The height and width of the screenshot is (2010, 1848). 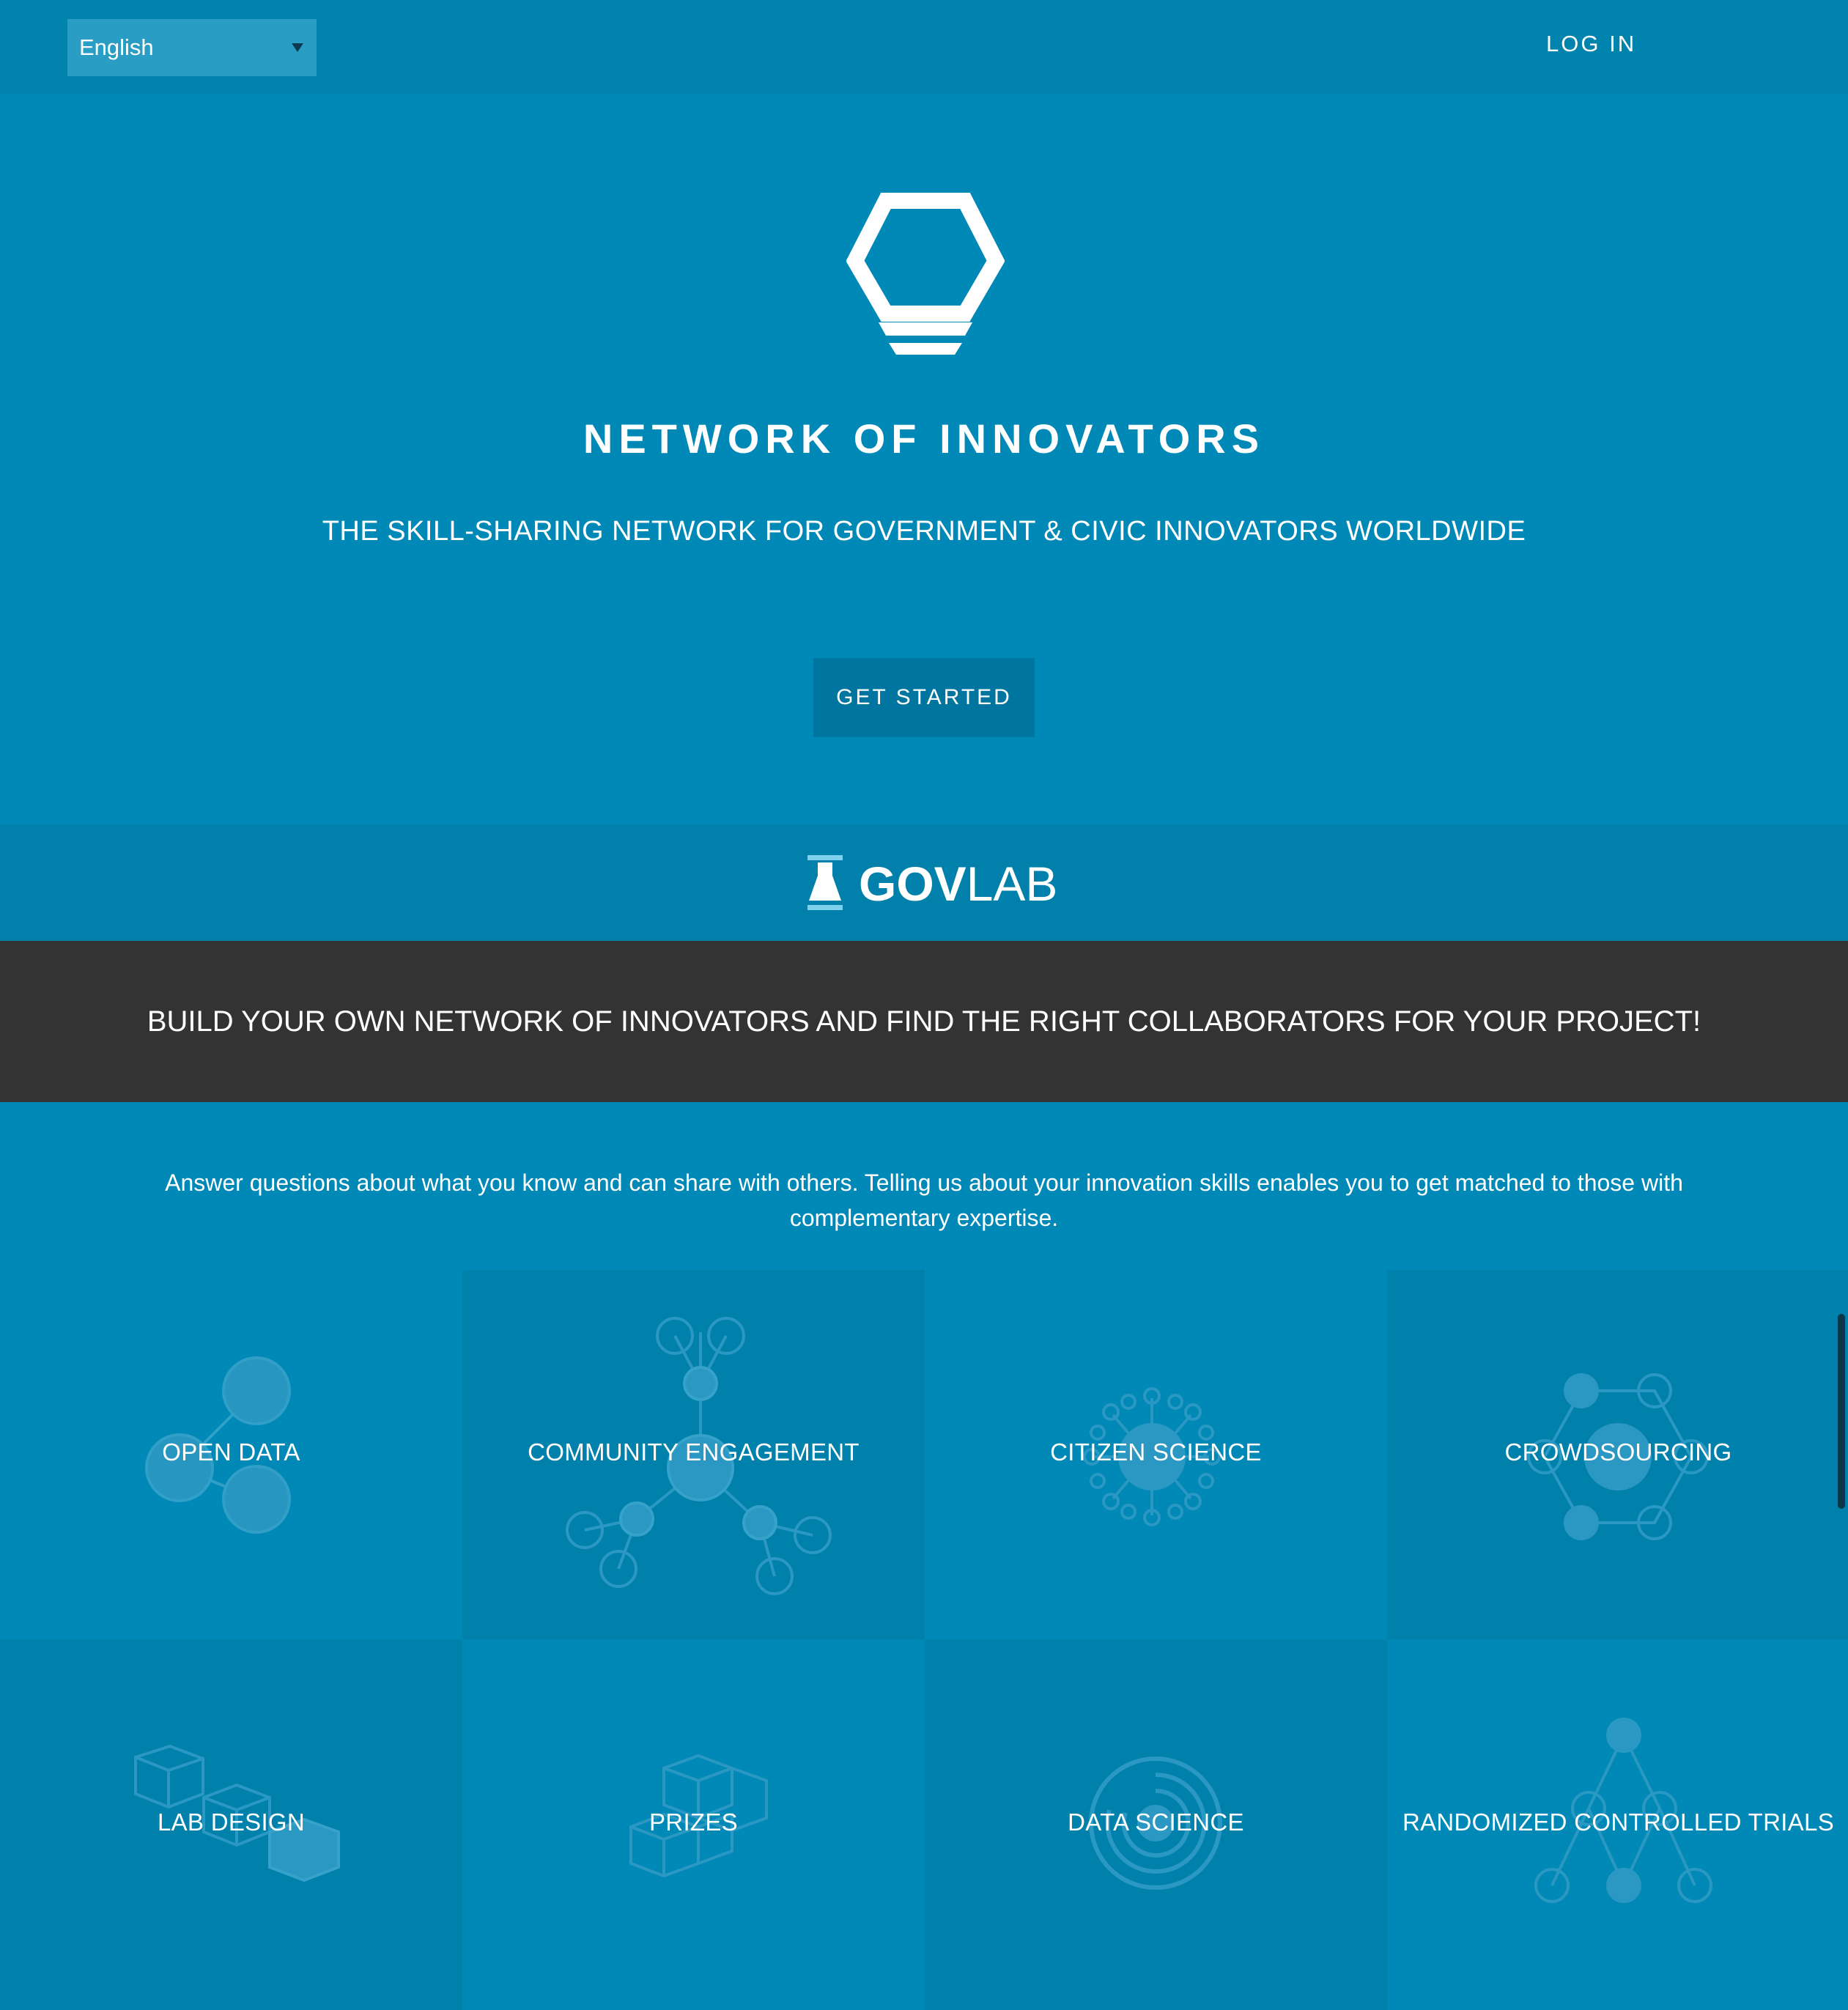 I want to click on lightbulb-logo-icon, so click(x=925, y=274).